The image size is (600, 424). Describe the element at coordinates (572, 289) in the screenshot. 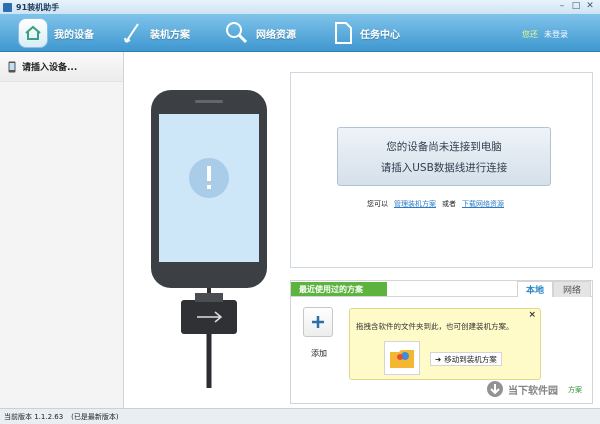

I see `tab-network: 网络` at that location.